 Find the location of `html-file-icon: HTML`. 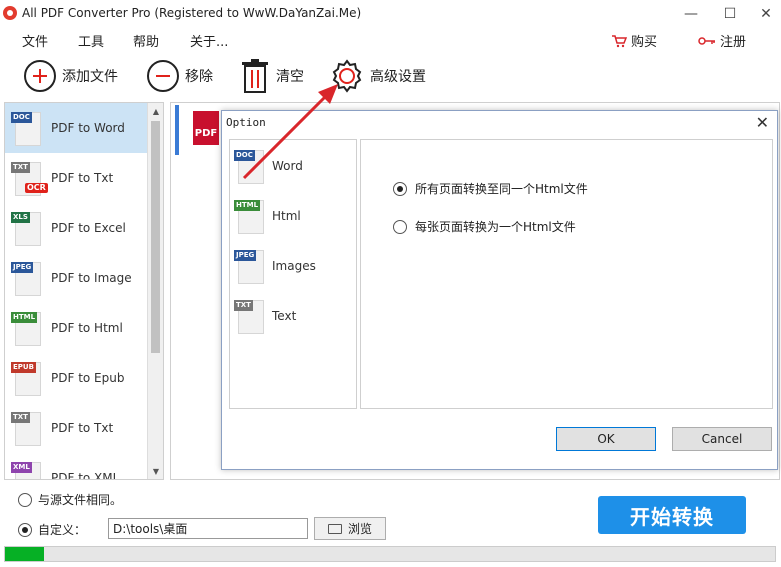

html-file-icon: HTML is located at coordinates (27, 328).